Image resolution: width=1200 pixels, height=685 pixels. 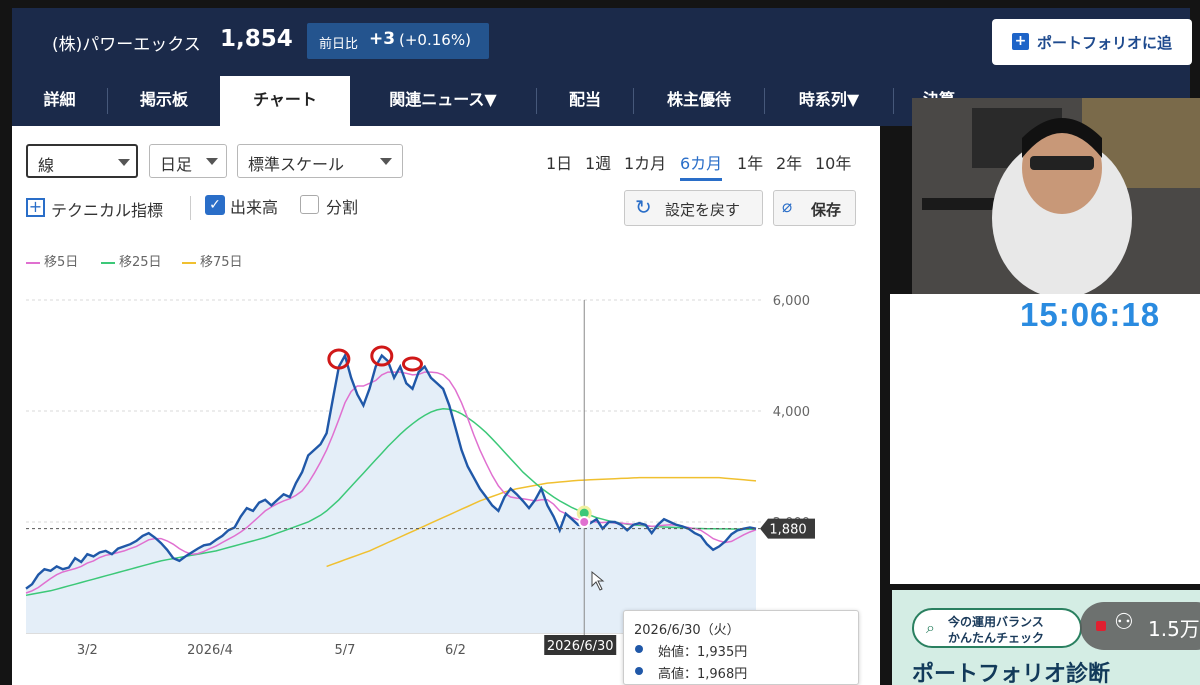 I want to click on price-tooltip: 2026/6/30（火） 始値：1,935円 高値：1,968円, so click(x=741, y=647).